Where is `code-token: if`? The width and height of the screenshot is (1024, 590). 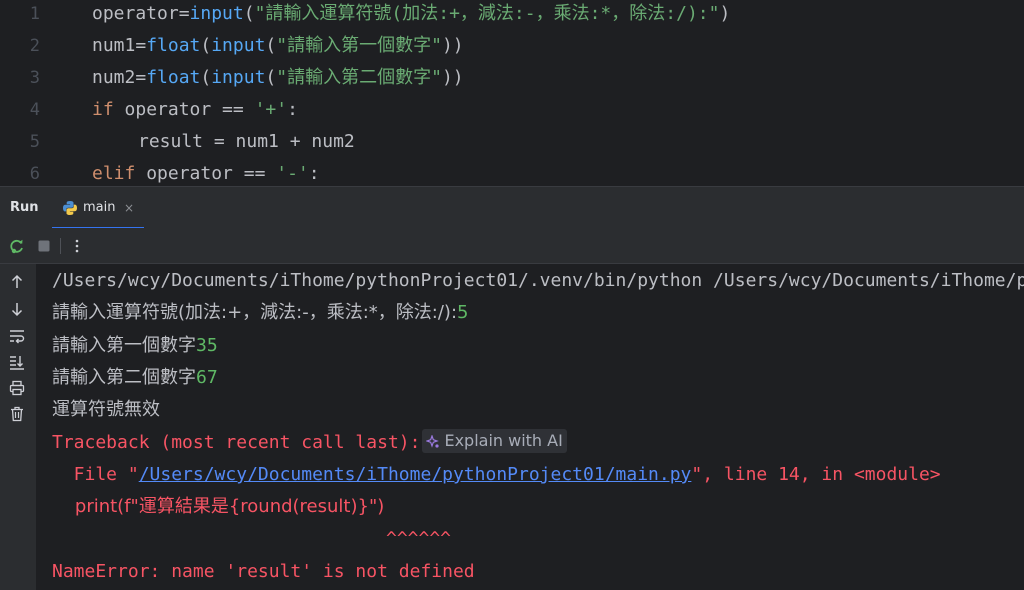
code-token: if is located at coordinates (103, 109).